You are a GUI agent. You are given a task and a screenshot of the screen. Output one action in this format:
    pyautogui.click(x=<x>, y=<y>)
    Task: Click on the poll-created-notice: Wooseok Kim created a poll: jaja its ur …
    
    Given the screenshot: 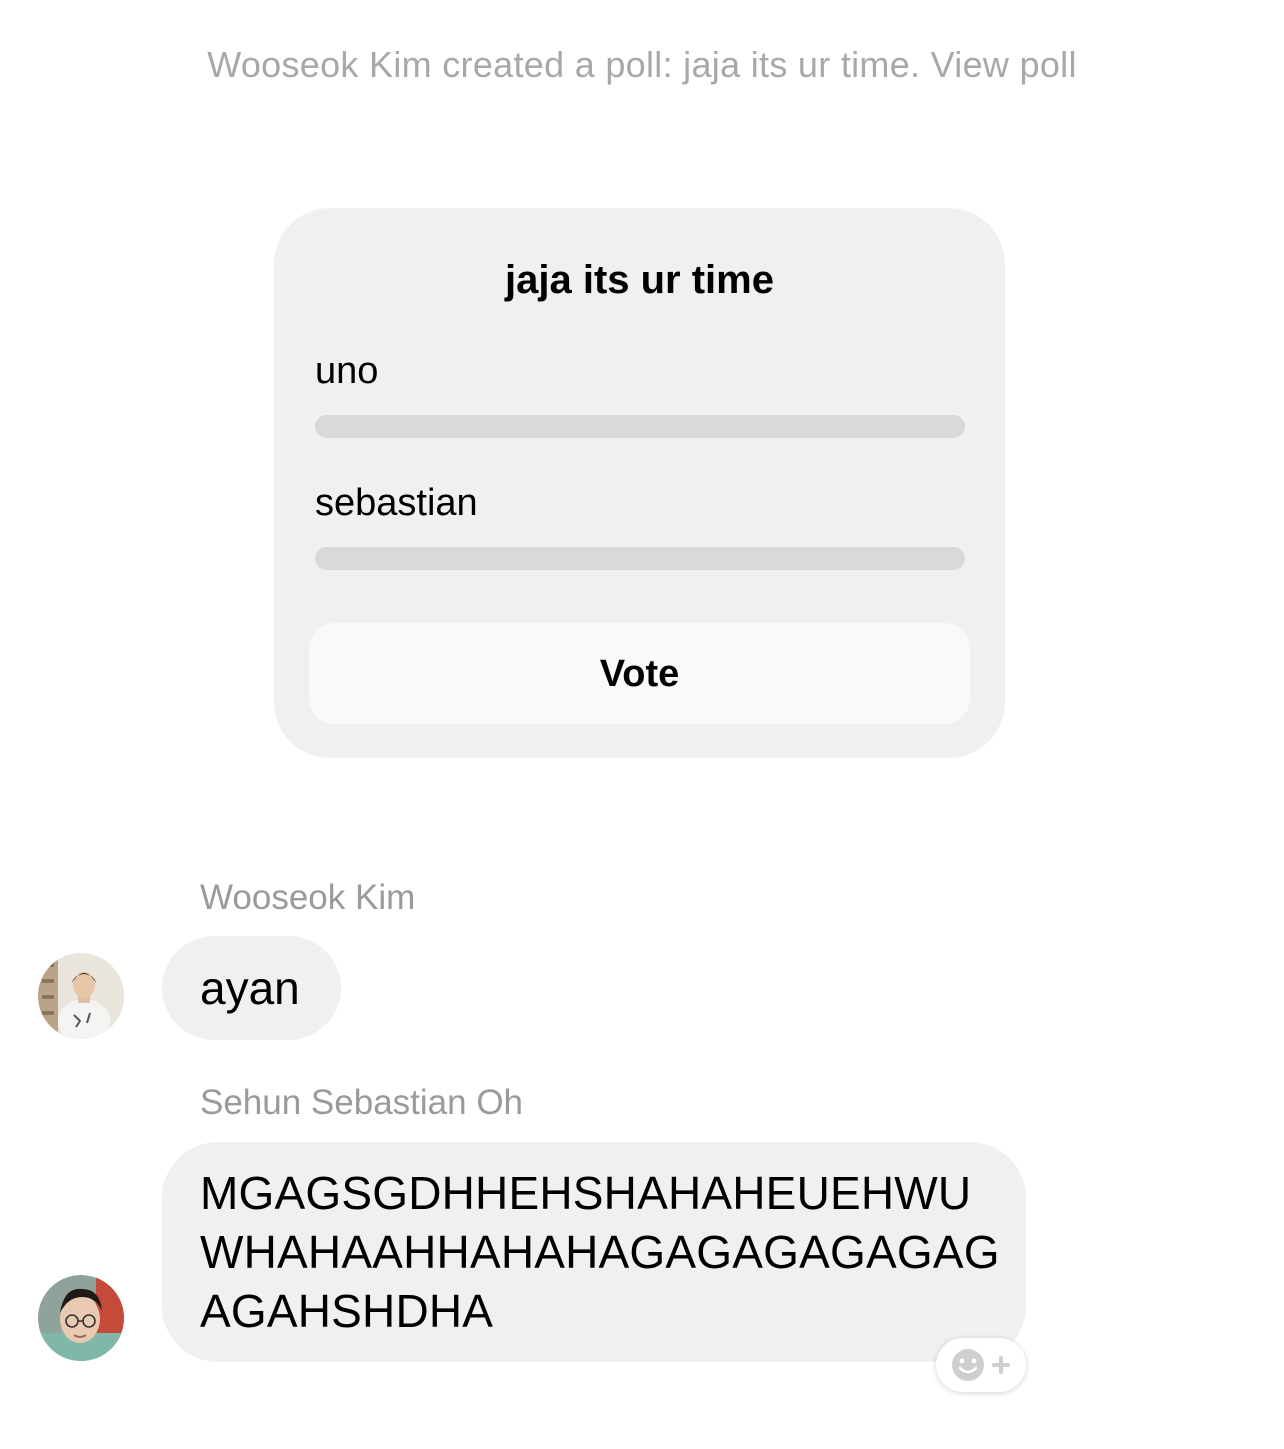 What is the action you would take?
    pyautogui.click(x=642, y=65)
    